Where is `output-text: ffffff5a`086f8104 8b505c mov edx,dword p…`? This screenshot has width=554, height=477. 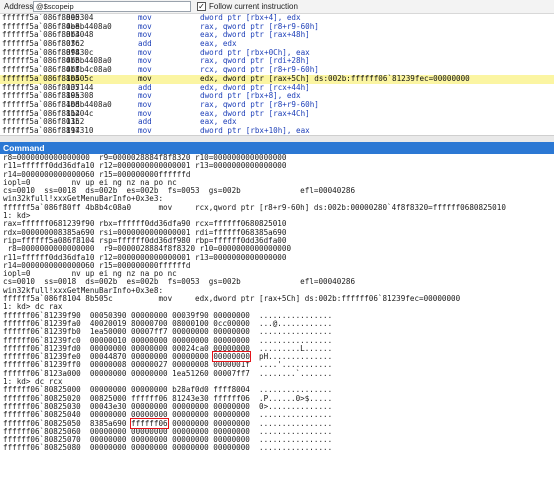 output-text: ffffff5a`086f8104 8b505c mov edx,dword p… is located at coordinates (232, 299).